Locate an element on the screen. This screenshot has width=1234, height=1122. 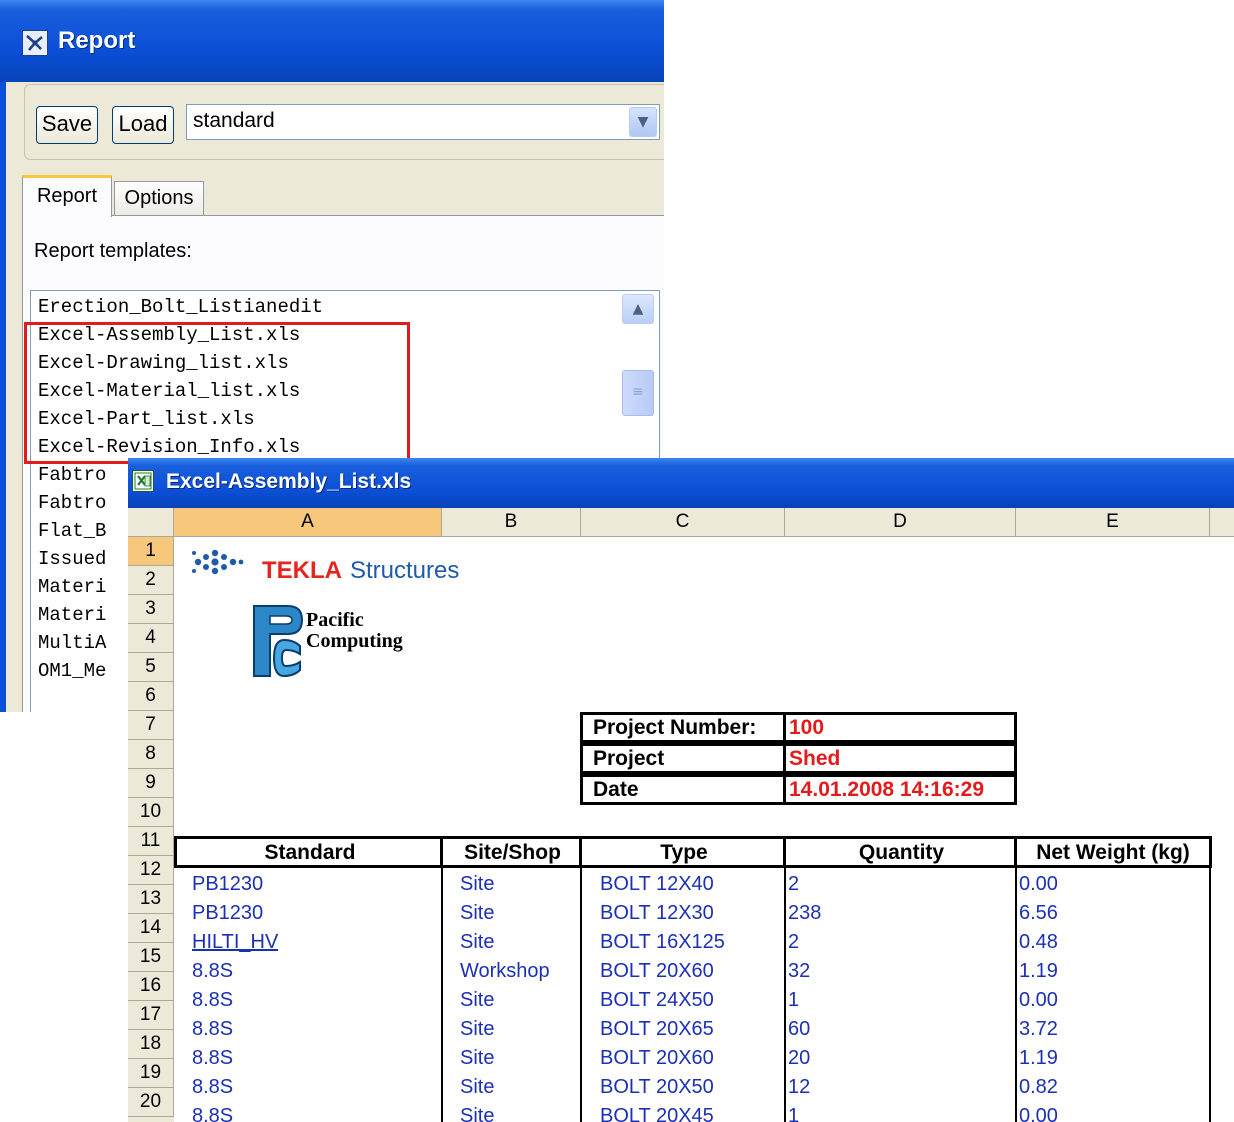
cell-type: BOLT 24X50 is located at coordinates (657, 999).